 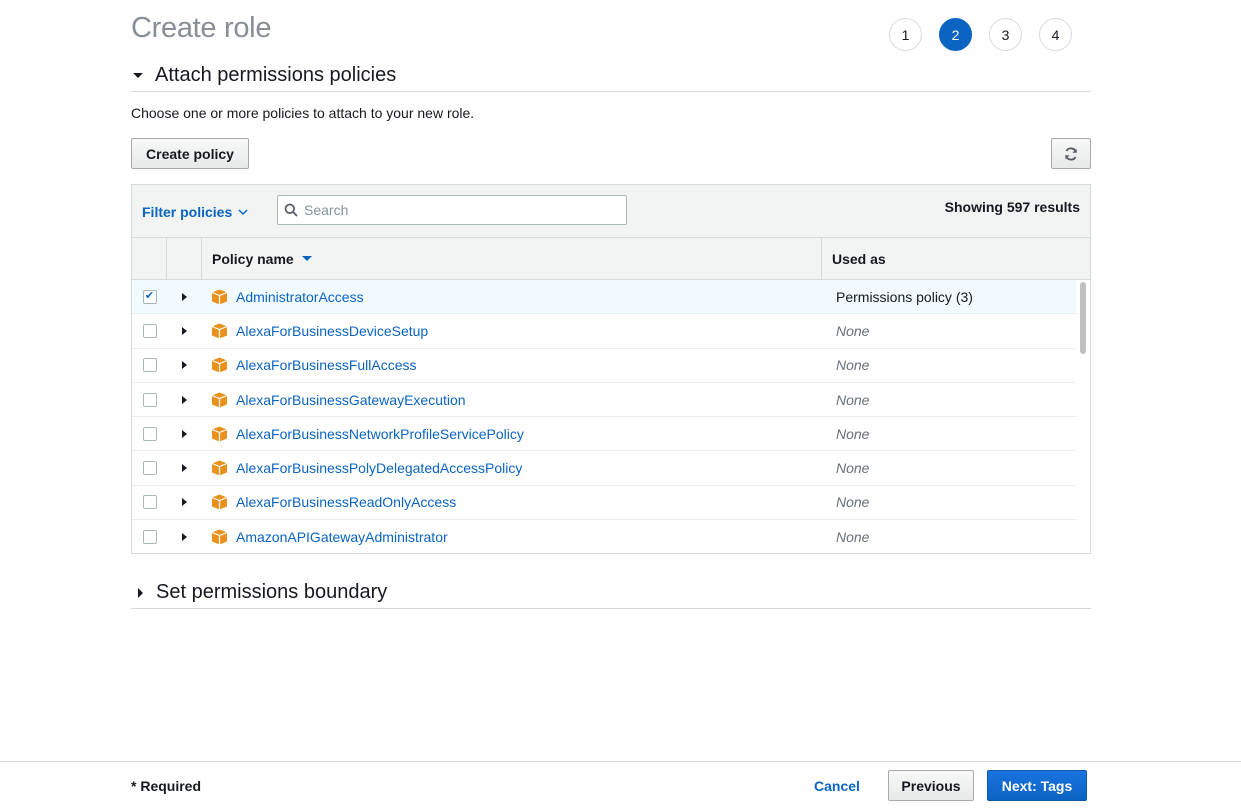 I want to click on step-3: 3, so click(x=1005, y=34).